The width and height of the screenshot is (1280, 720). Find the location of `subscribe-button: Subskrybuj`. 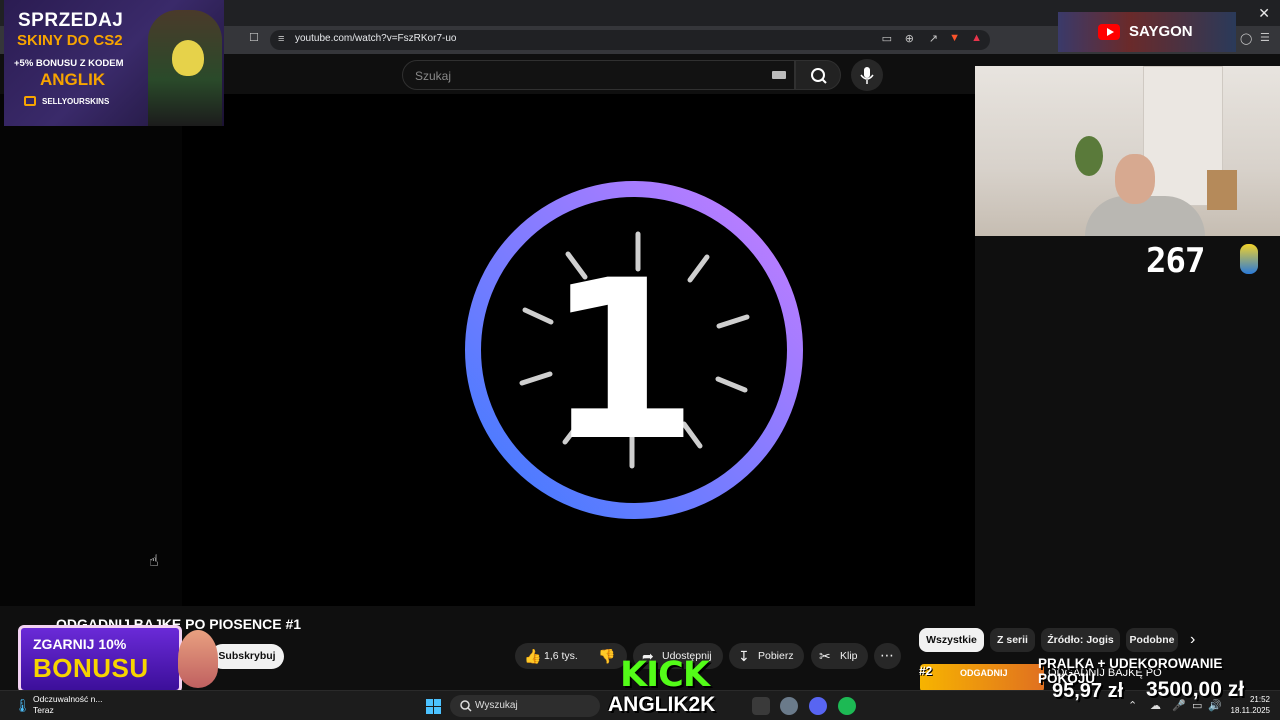

subscribe-button: Subskrybuj is located at coordinates (247, 656).